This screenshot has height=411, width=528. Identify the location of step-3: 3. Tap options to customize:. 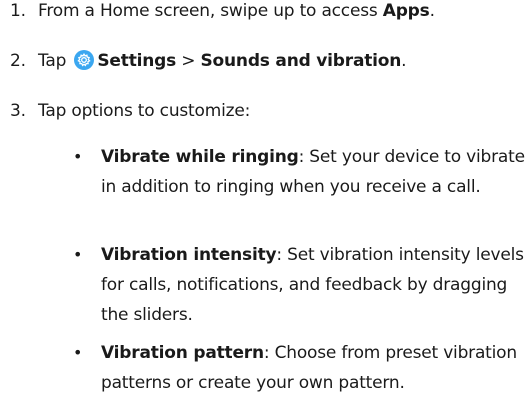
(125, 111).